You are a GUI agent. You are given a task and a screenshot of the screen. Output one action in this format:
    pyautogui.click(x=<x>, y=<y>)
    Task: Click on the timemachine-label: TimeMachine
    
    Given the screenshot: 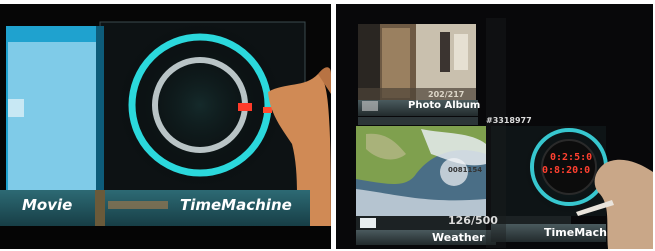 What is the action you would take?
    pyautogui.click(x=236, y=205)
    